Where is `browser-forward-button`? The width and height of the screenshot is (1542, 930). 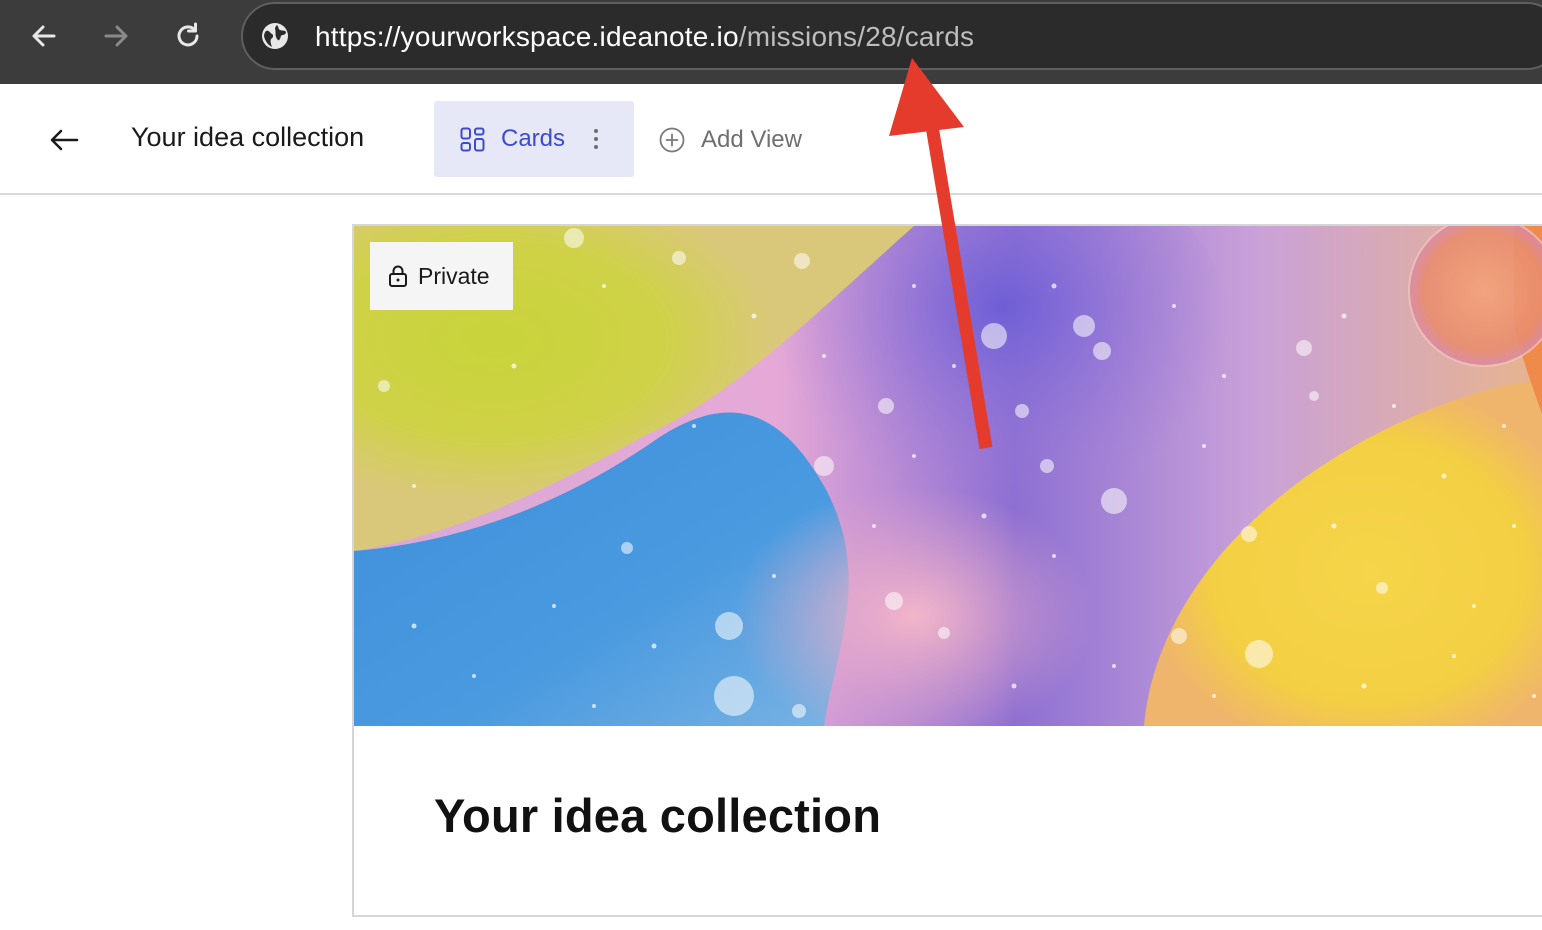 browser-forward-button is located at coordinates (116, 36).